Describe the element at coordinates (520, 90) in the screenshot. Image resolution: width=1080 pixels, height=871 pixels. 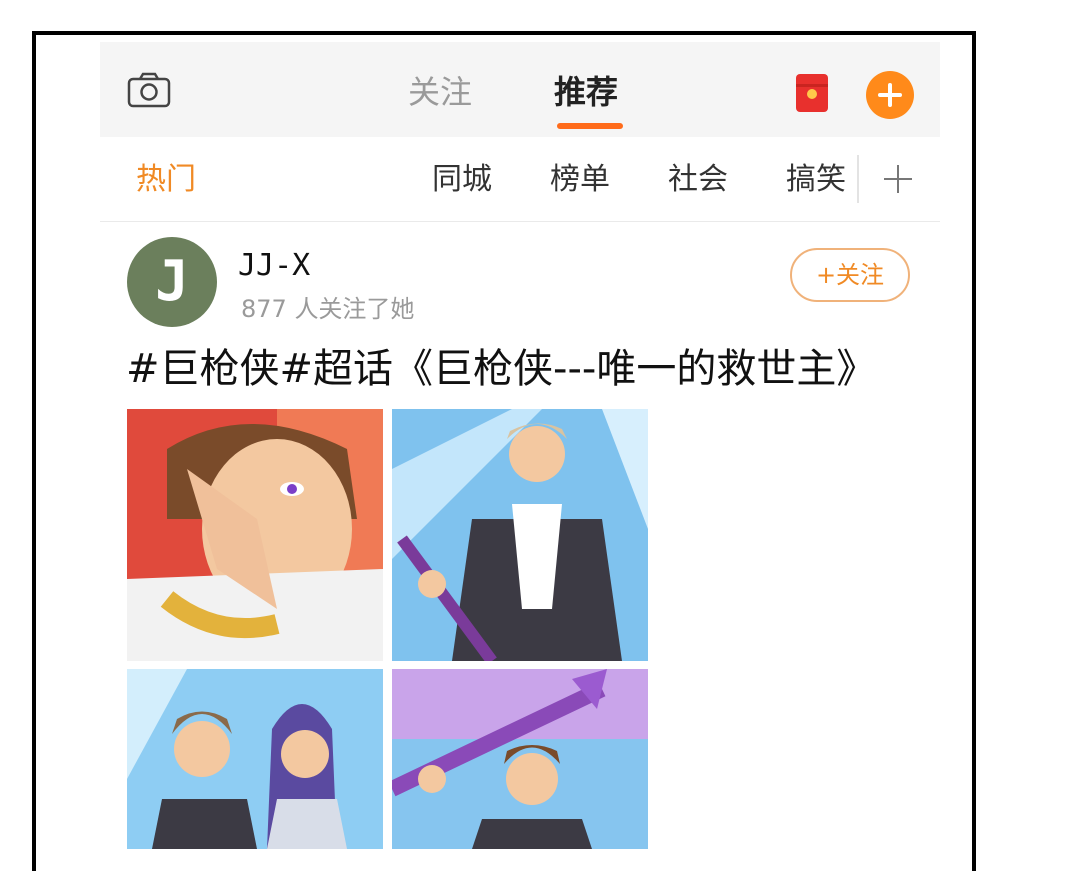
I see `top-navigation-bar: 关注 推荐` at that location.